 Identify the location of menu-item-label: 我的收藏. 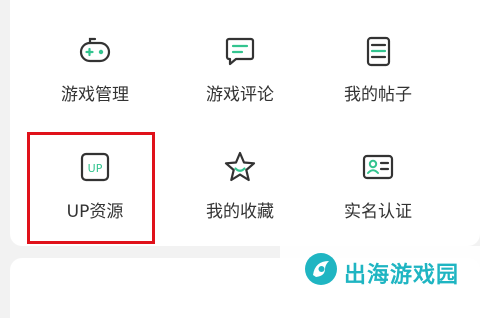
(240, 212).